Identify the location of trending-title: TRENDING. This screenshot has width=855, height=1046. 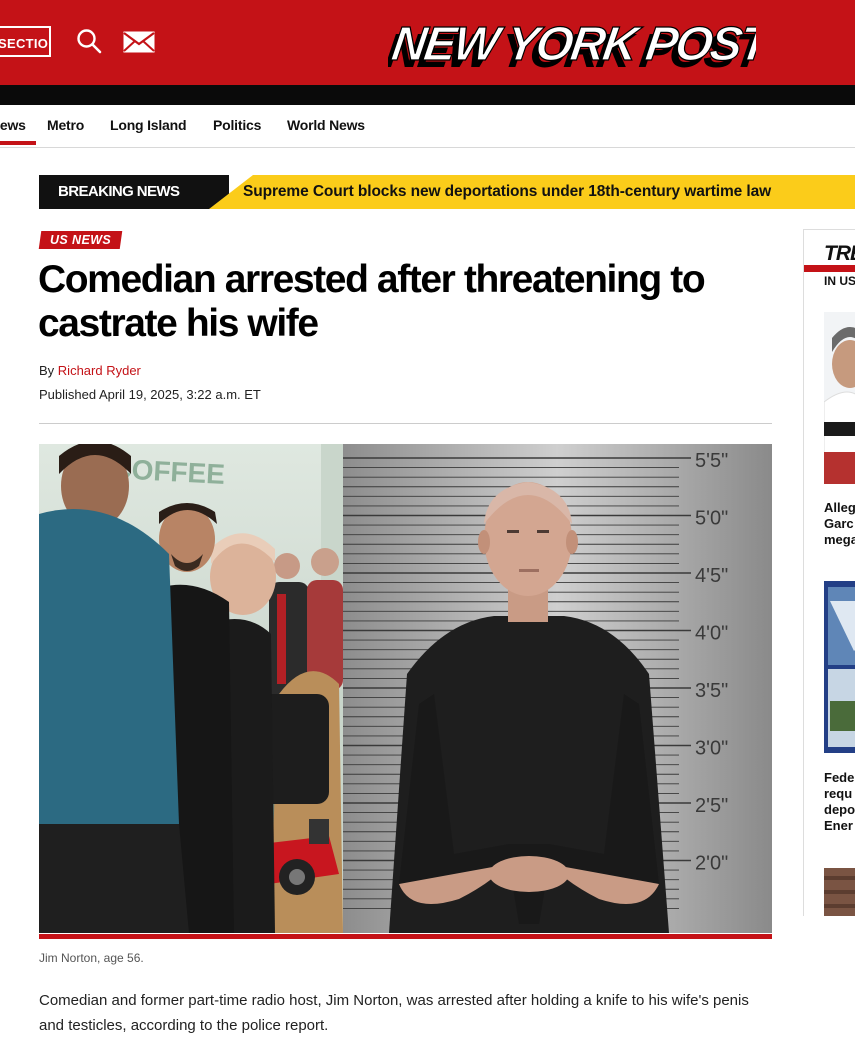
(839, 253).